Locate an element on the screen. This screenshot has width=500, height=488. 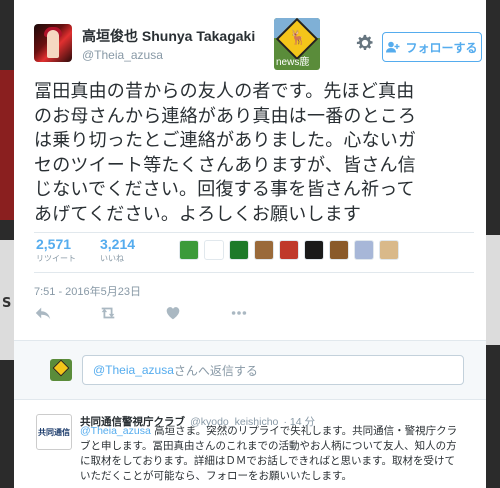
heart-icon is located at coordinates (173, 313).